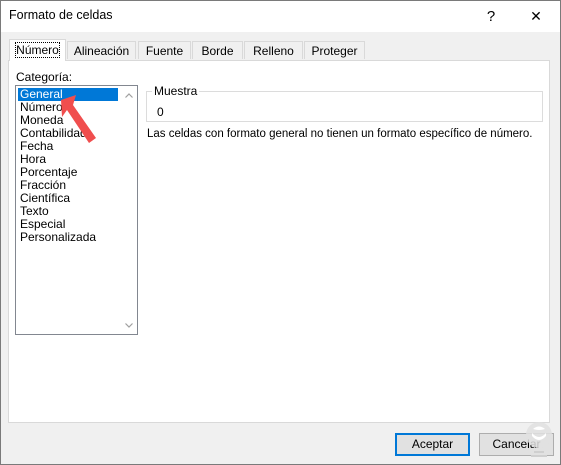  I want to click on tab-numero: Número, so click(37, 50).